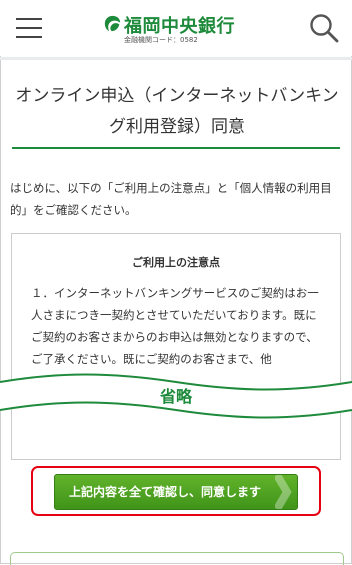  Describe the element at coordinates (324, 28) in the screenshot. I see `search-icon` at that location.